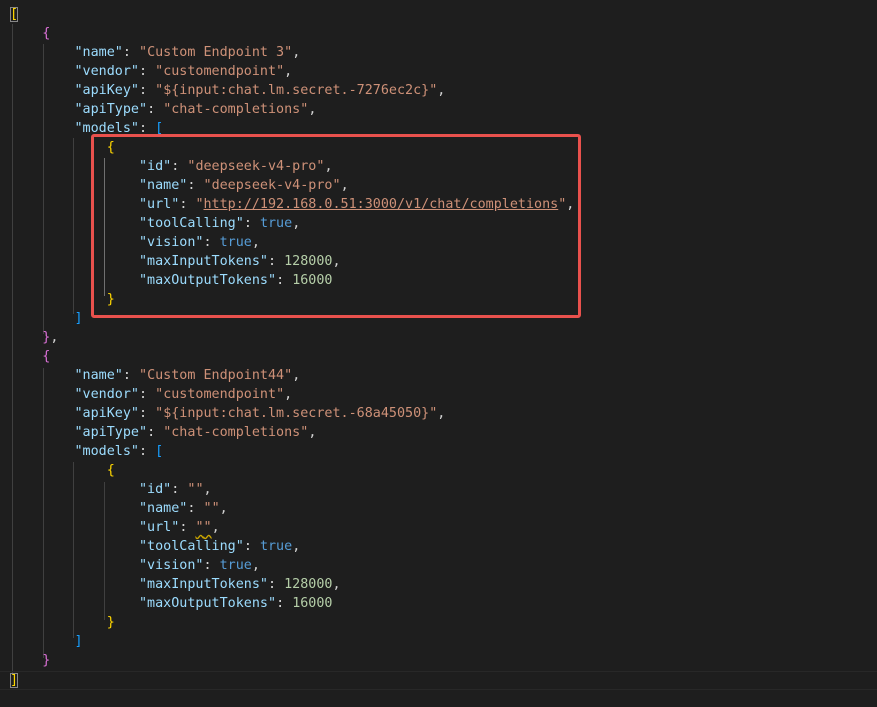  I want to click on code-line: "name": "",, so click(119, 508).